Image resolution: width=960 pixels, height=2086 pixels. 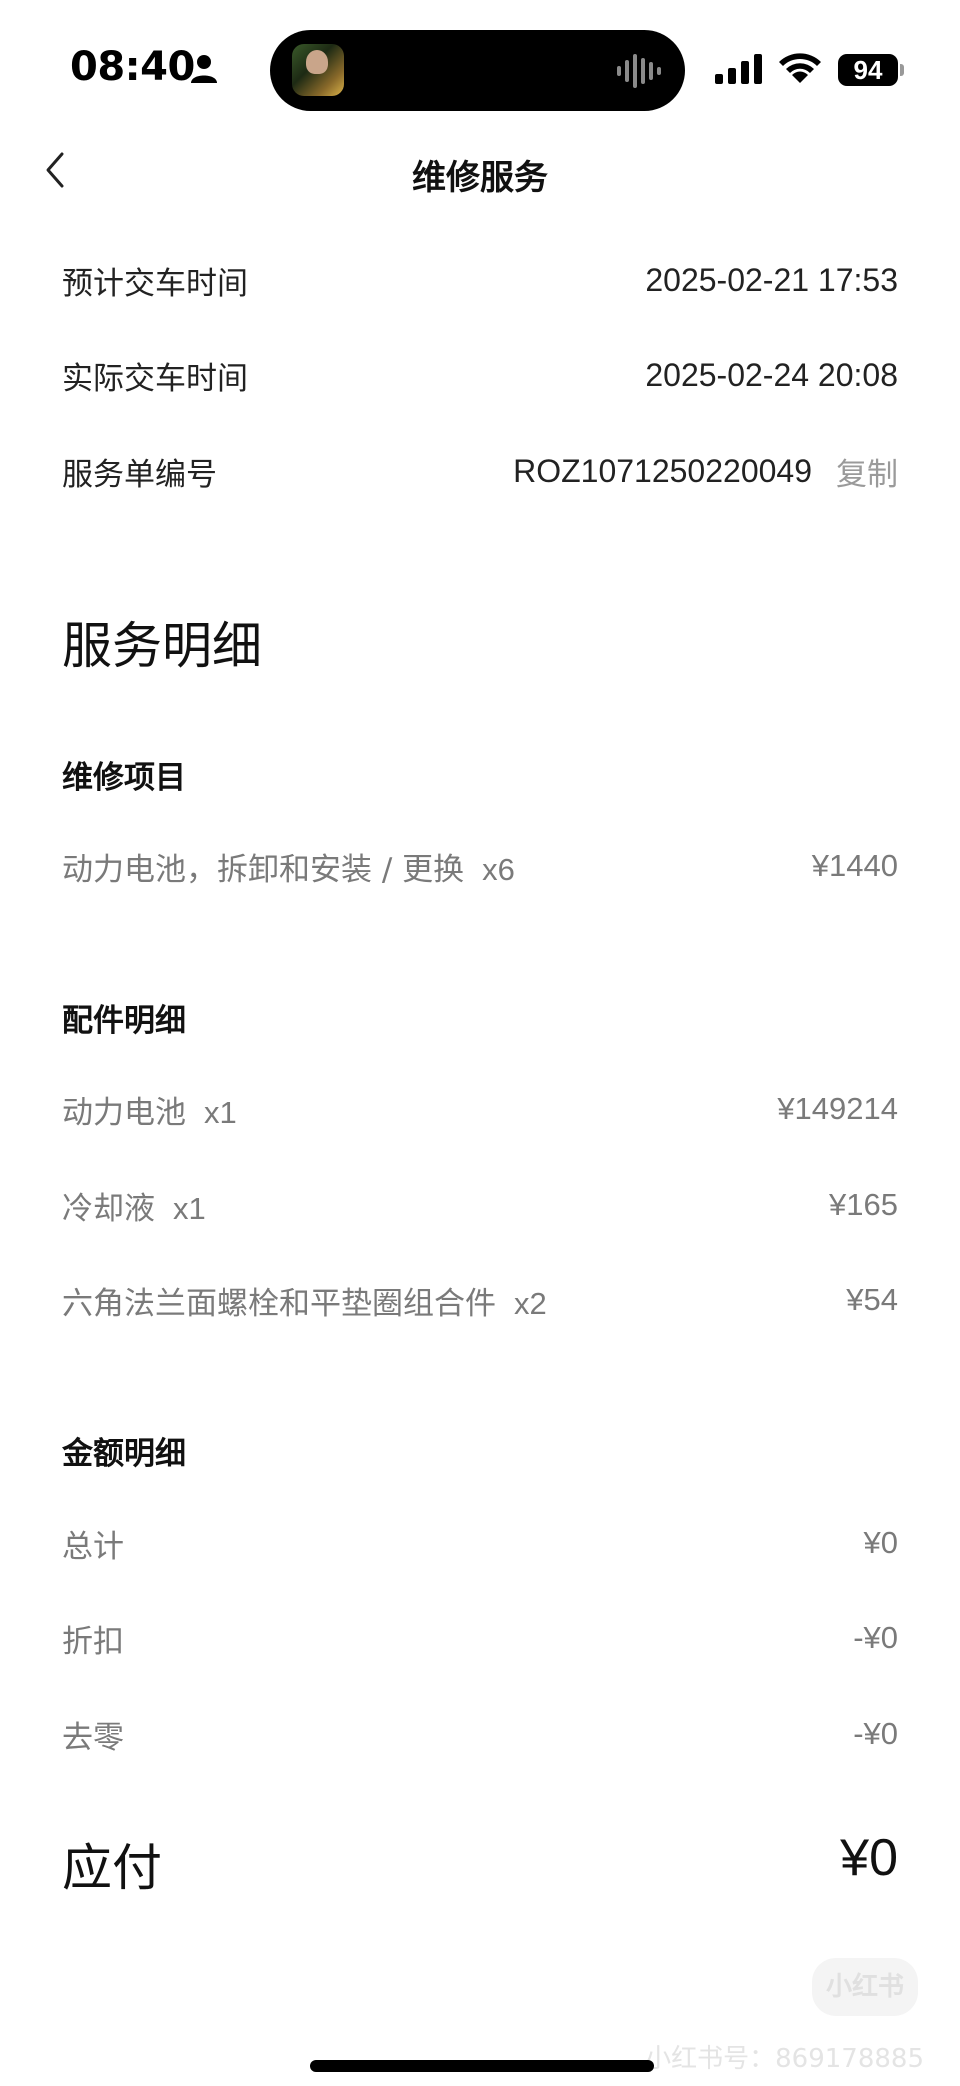 What do you see at coordinates (263, 869) in the screenshot?
I see `repair-item-name: 动力电池，拆卸和安装 / 更换` at bounding box center [263, 869].